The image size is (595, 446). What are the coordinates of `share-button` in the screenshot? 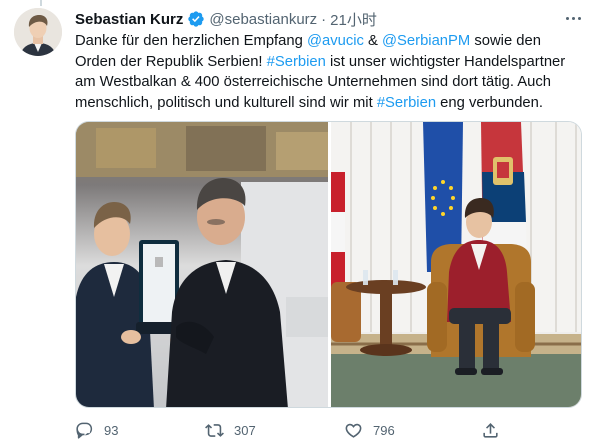 It's located at (490, 430).